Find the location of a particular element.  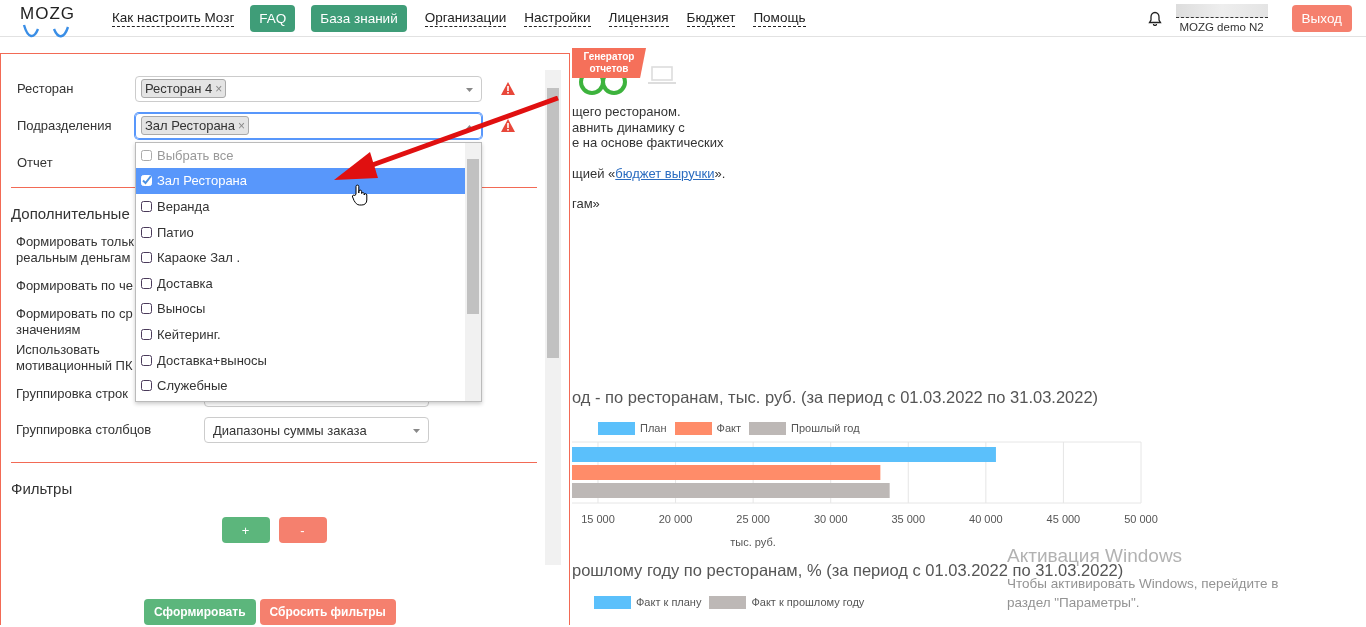

intro-text: щией «бюджет выручки». is located at coordinates (649, 173).